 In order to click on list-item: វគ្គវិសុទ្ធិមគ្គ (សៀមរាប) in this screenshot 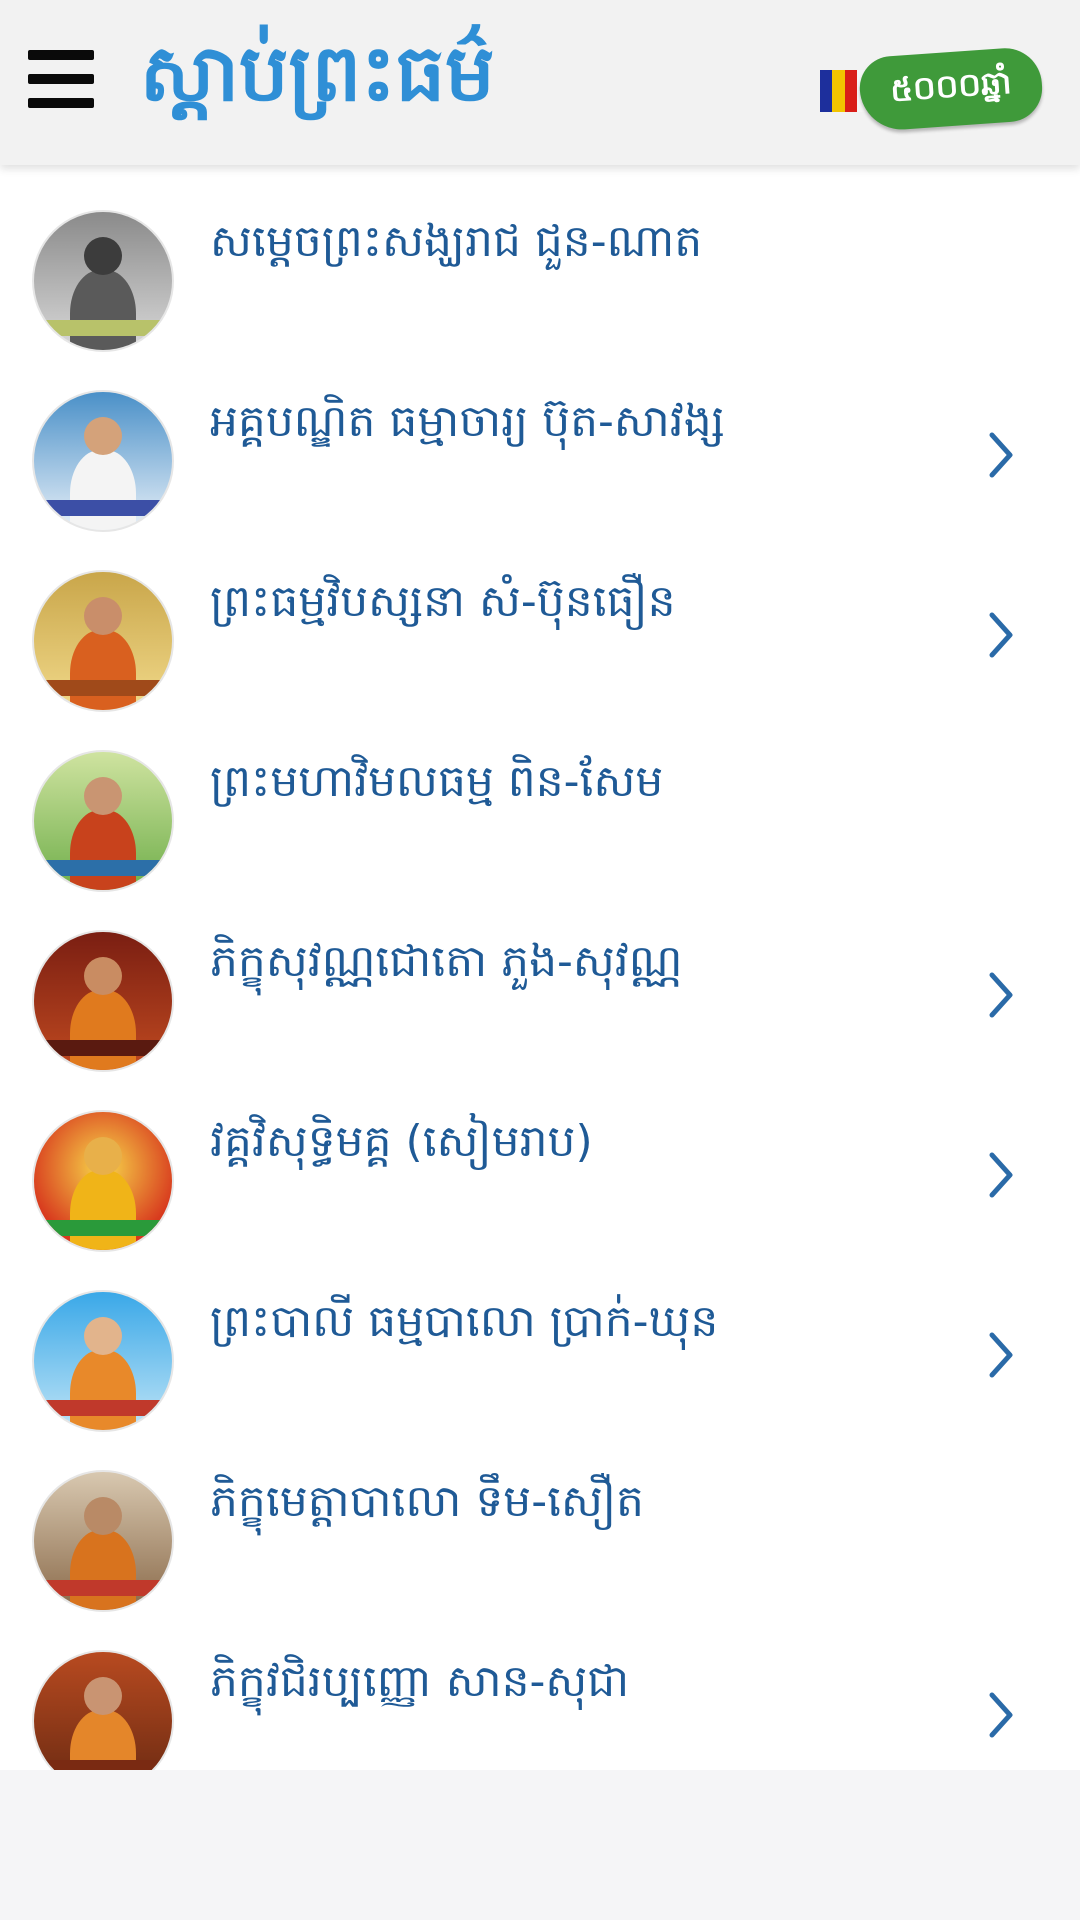, I will do `click(540, 1158)`.